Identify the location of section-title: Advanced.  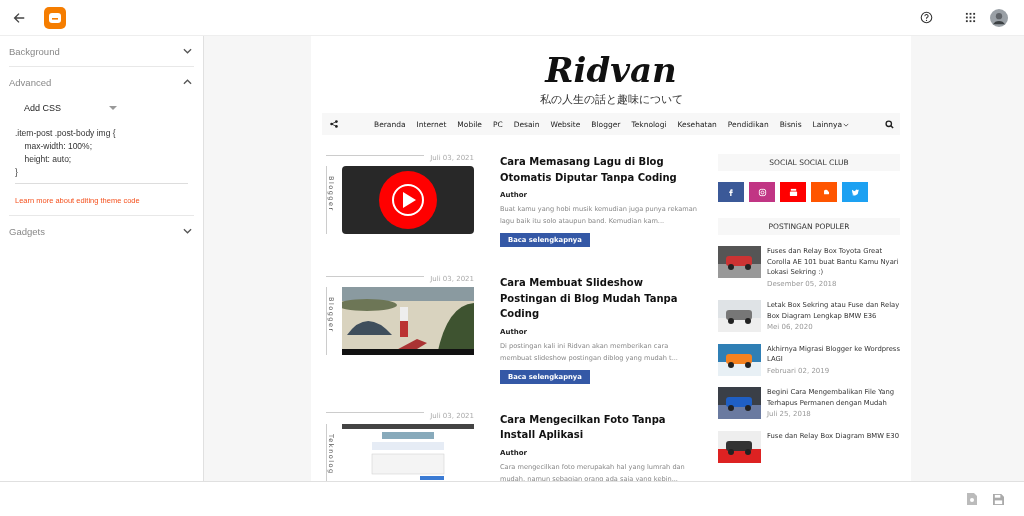
(30, 82).